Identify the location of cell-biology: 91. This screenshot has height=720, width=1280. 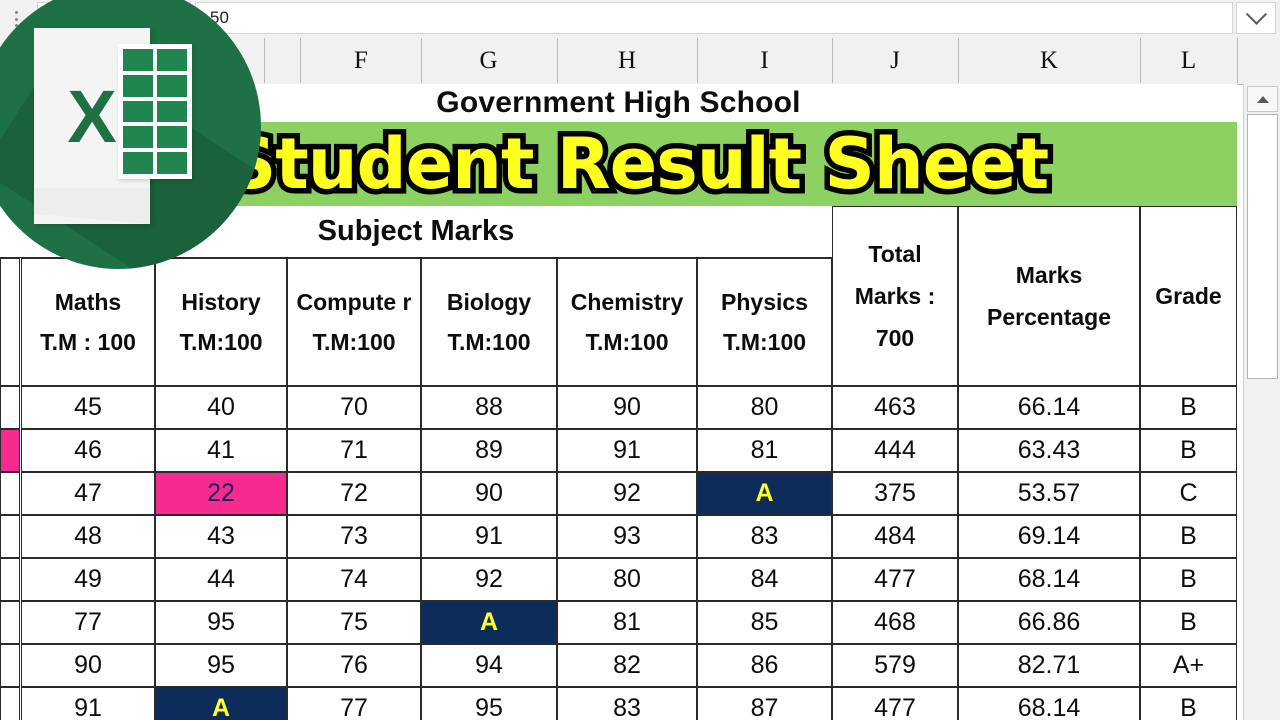
(489, 536).